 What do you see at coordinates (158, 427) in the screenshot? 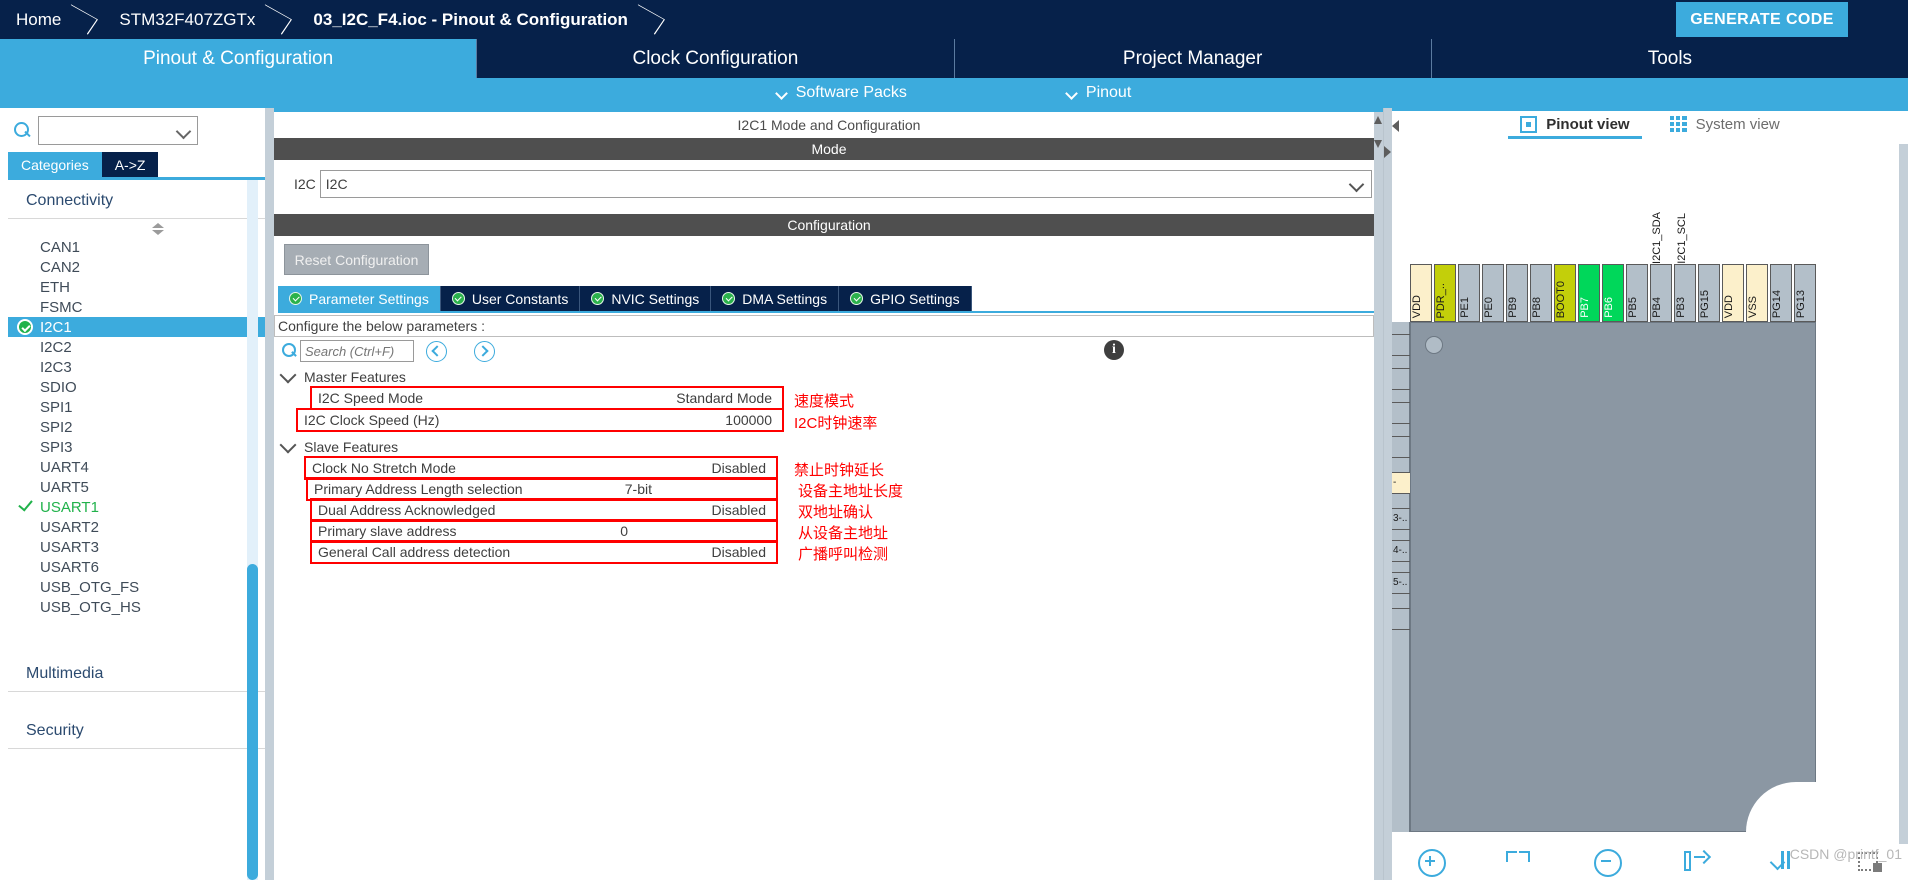
I see `sidebar-item-spi2: SPI2` at bounding box center [158, 427].